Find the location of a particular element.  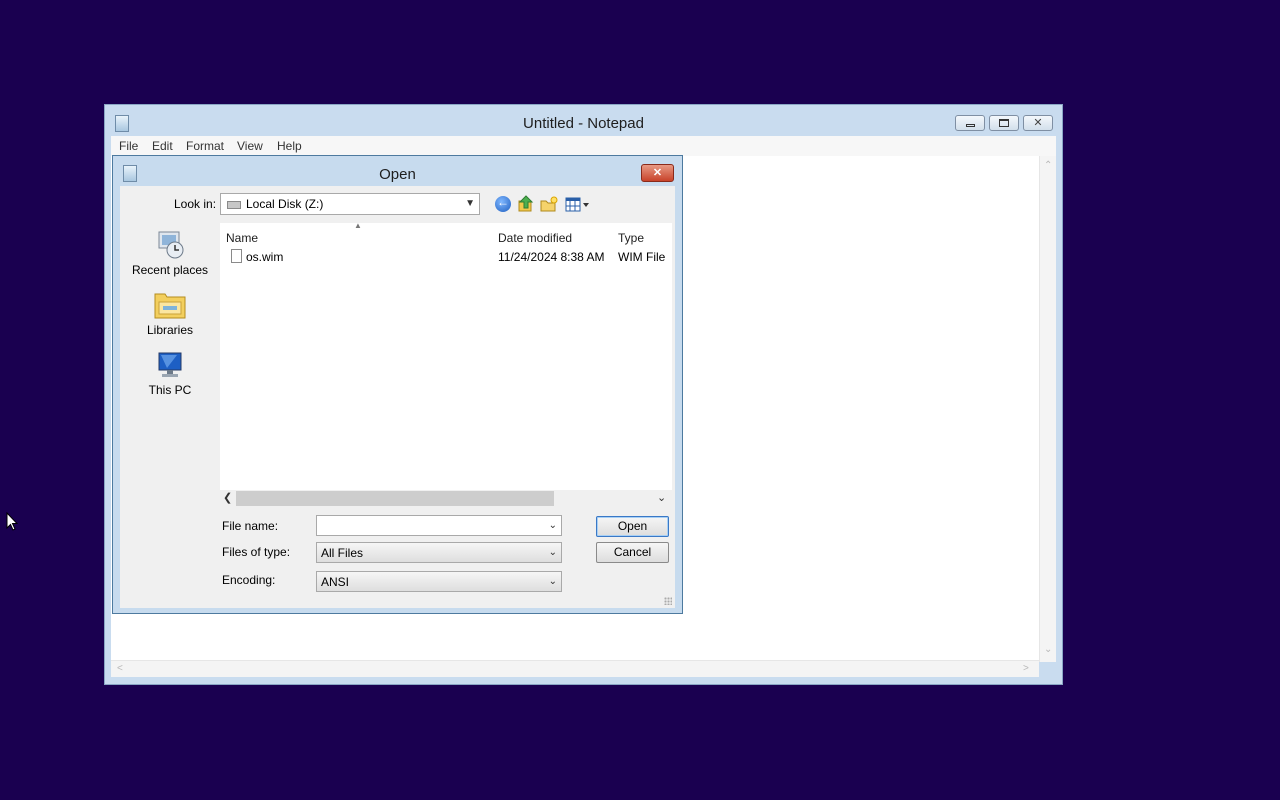

menu-help: Help is located at coordinates (289, 146).